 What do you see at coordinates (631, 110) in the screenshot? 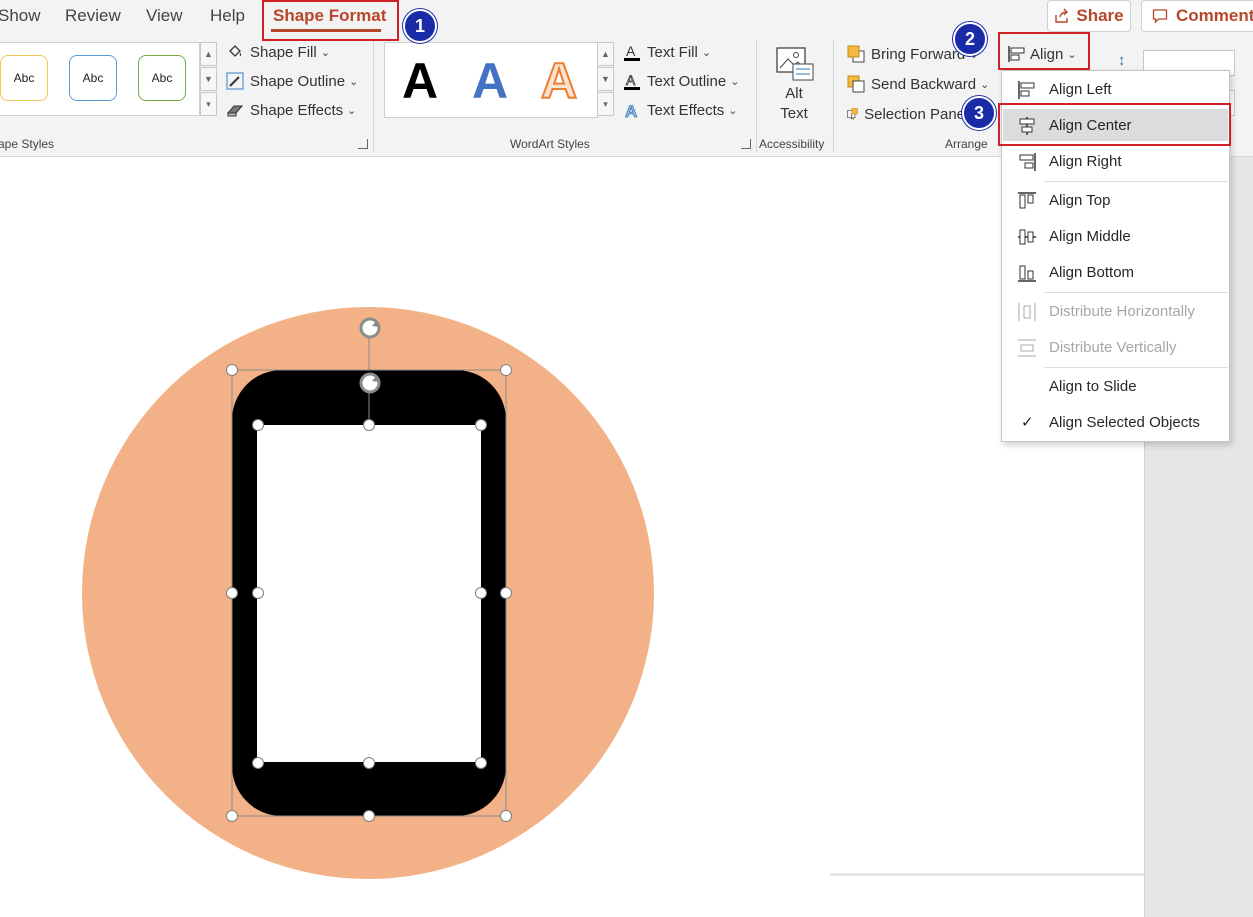
I see `text-effects-a-icon: A` at bounding box center [631, 110].